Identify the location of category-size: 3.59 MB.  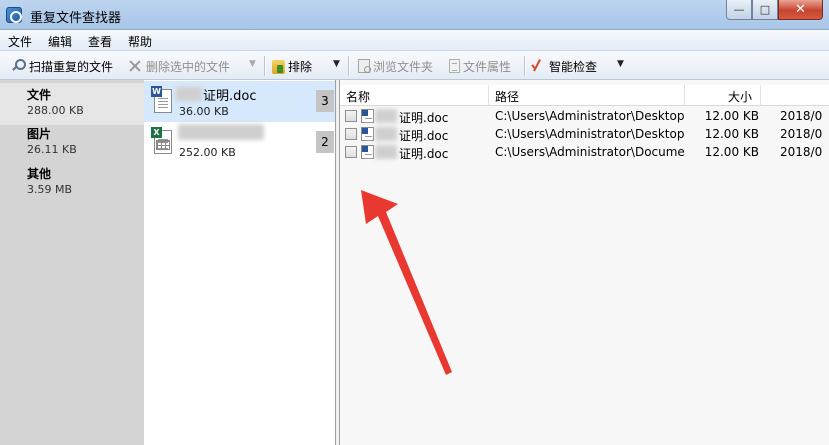
(50, 189).